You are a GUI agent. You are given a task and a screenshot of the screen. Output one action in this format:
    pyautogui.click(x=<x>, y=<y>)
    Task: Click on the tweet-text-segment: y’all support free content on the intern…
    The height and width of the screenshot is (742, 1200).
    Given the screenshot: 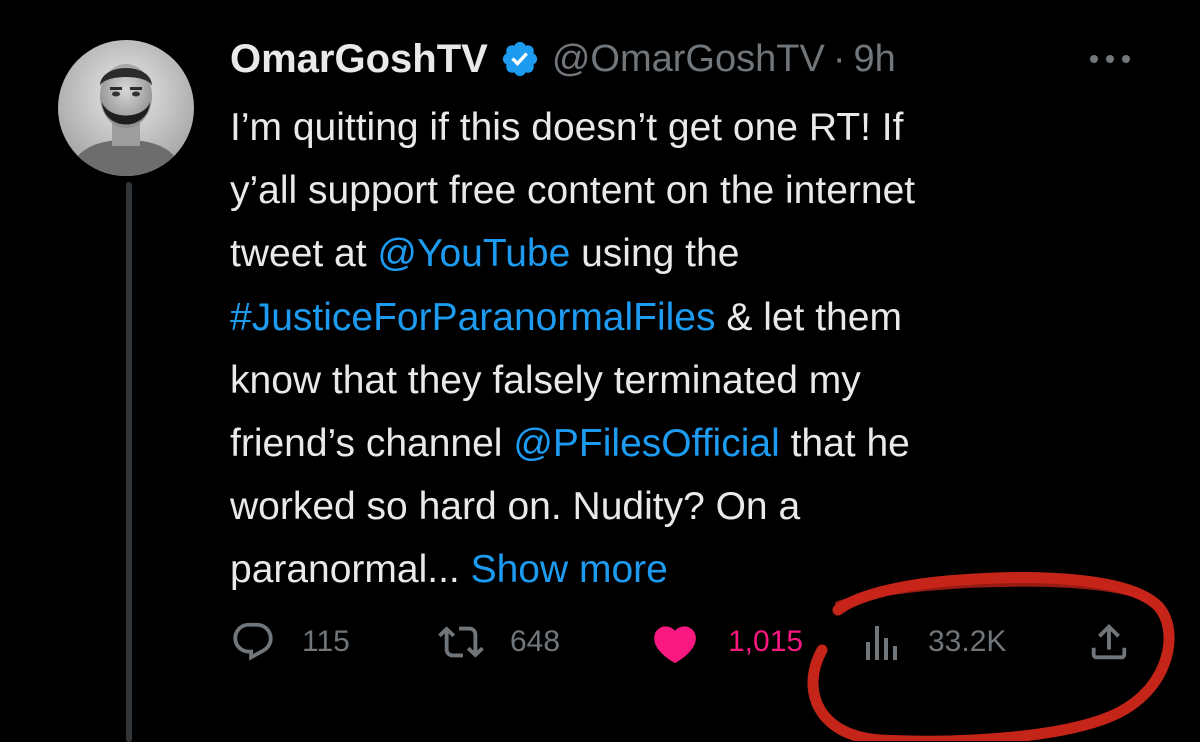 What is the action you would take?
    pyautogui.click(x=573, y=191)
    